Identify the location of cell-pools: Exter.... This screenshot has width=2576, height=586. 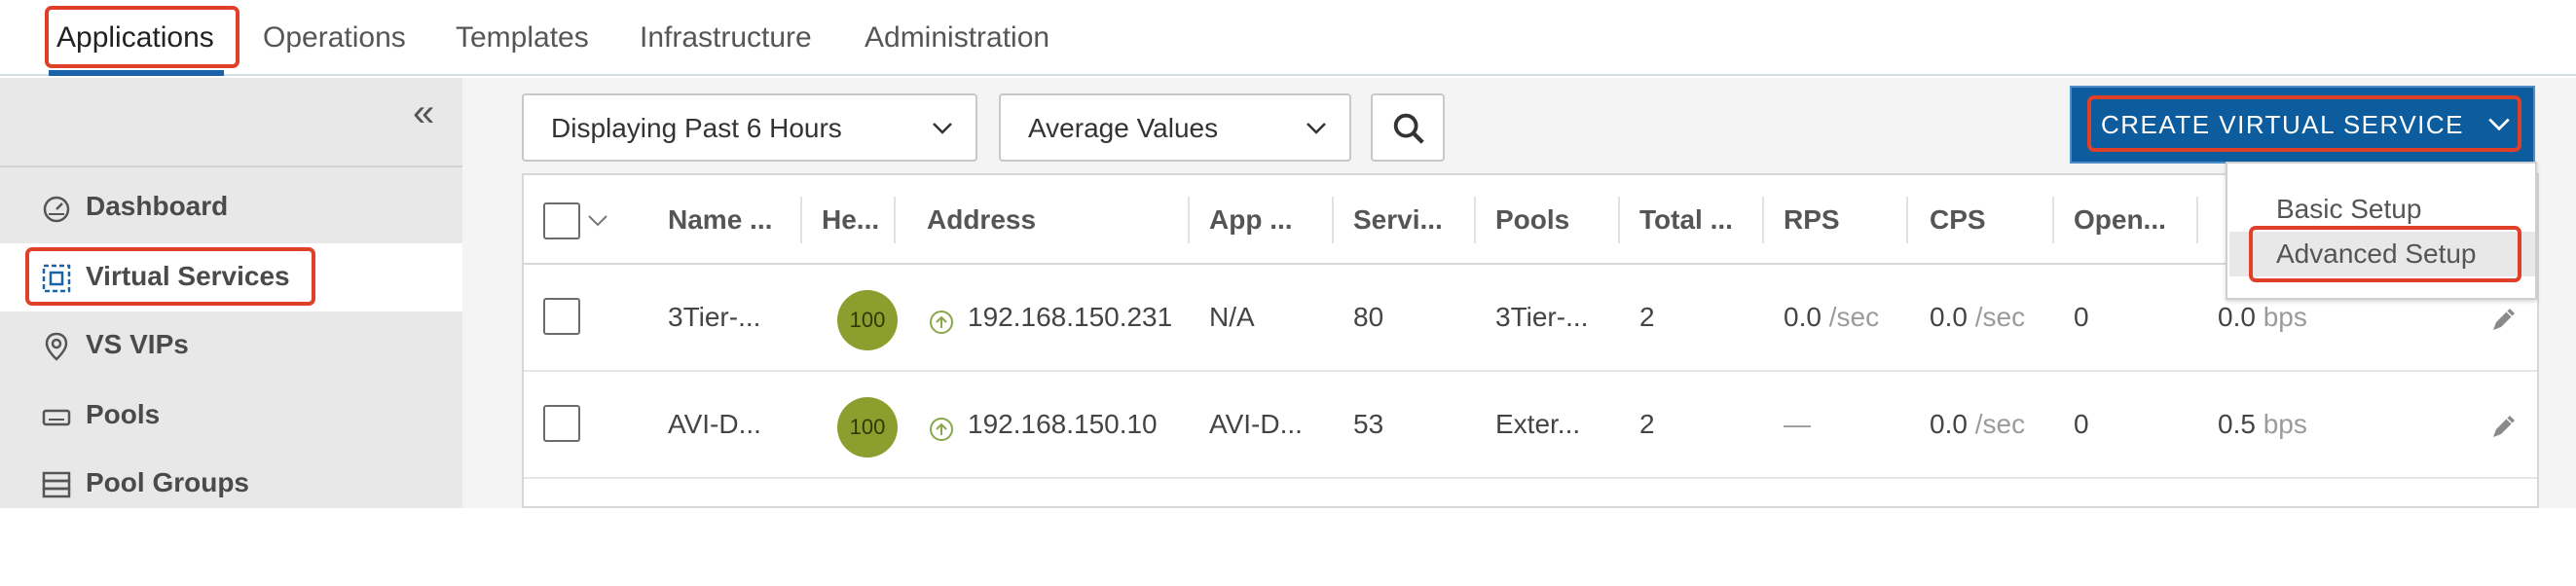
(1537, 425).